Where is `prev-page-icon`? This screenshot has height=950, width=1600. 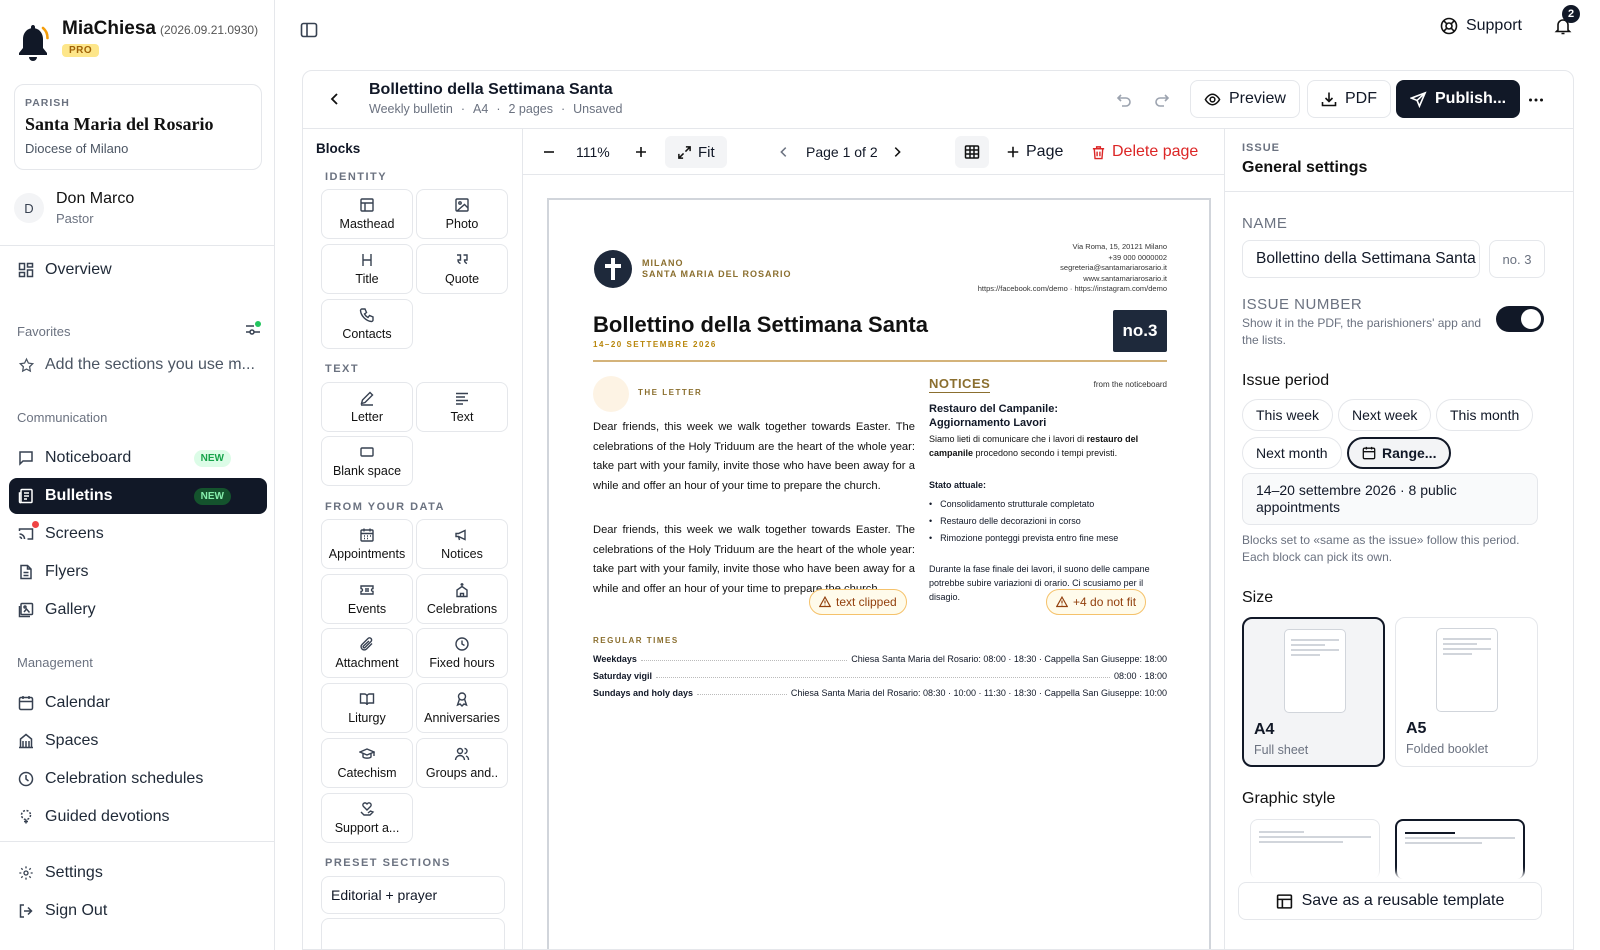 prev-page-icon is located at coordinates (784, 152).